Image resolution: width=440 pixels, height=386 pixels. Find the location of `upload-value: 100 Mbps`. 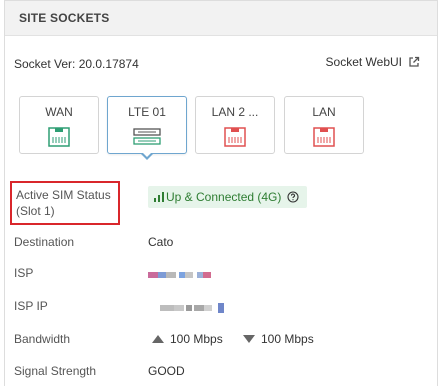

upload-value: 100 Mbps is located at coordinates (196, 339).